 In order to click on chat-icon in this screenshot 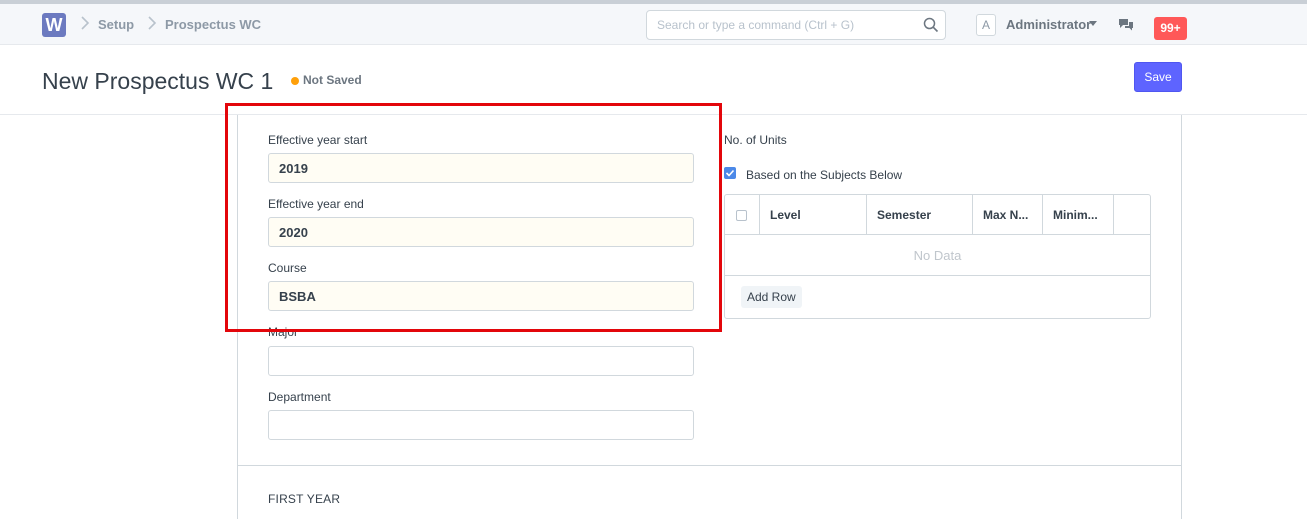, I will do `click(1126, 25)`.